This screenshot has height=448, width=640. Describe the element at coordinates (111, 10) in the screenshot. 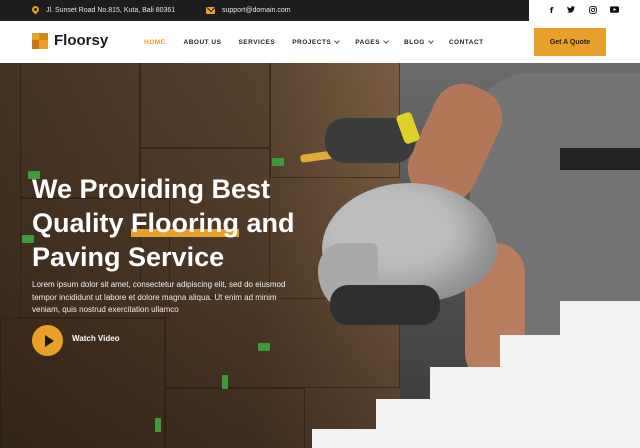

I see `address-text: Jl. Sunset Road No.815, Kuta, Bali 80361` at that location.